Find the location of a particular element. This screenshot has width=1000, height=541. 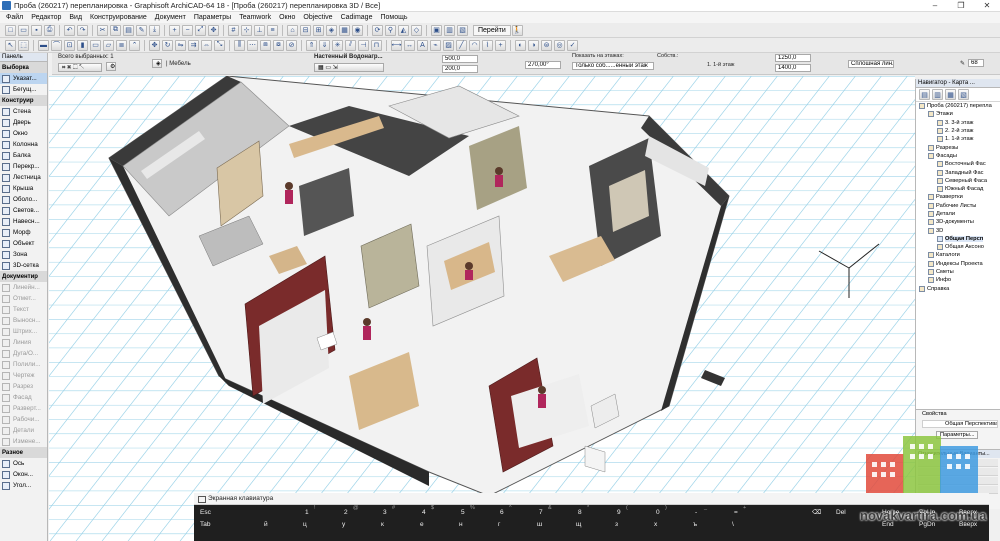

close-button: ✕ is located at coordinates (987, 6).